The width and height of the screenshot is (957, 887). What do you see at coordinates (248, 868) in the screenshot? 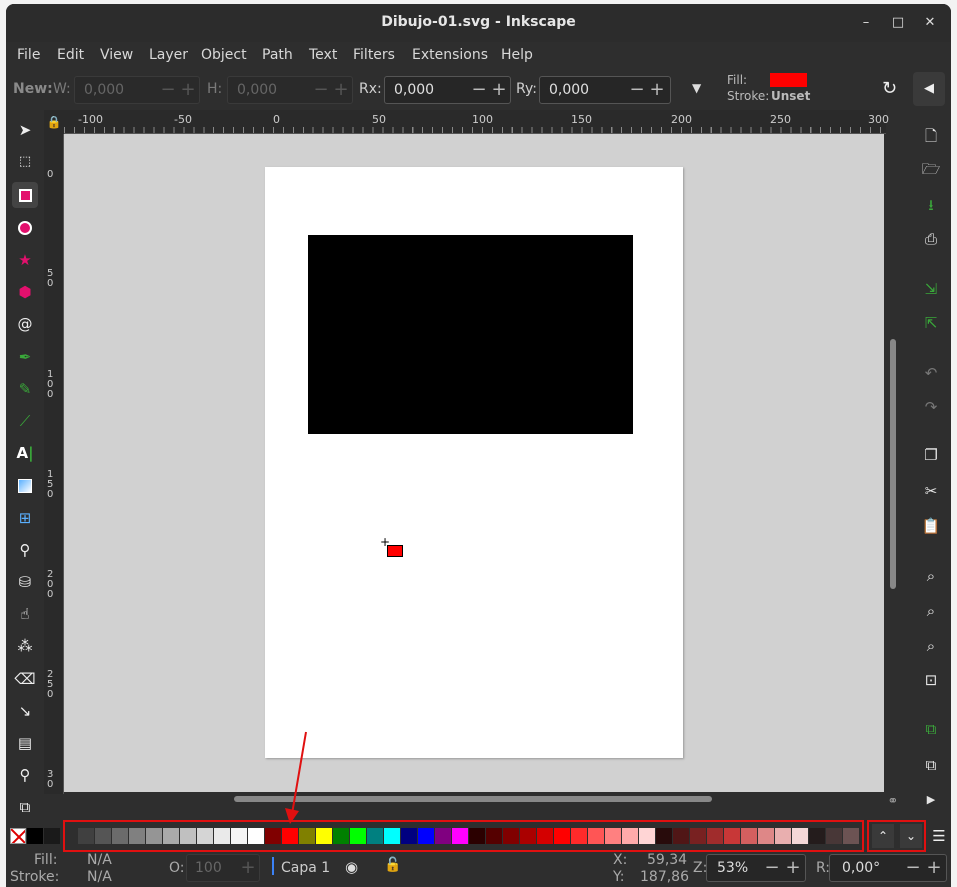
I see `opacity-plus-button: +` at bounding box center [248, 868].